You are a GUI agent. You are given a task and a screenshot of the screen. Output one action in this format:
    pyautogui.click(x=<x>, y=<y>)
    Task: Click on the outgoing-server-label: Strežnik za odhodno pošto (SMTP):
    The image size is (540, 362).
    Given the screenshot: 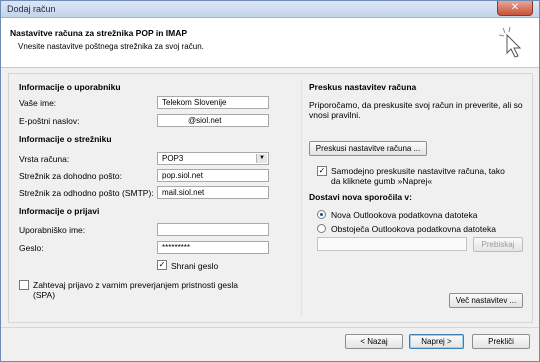 What is the action you would take?
    pyautogui.click(x=86, y=193)
    